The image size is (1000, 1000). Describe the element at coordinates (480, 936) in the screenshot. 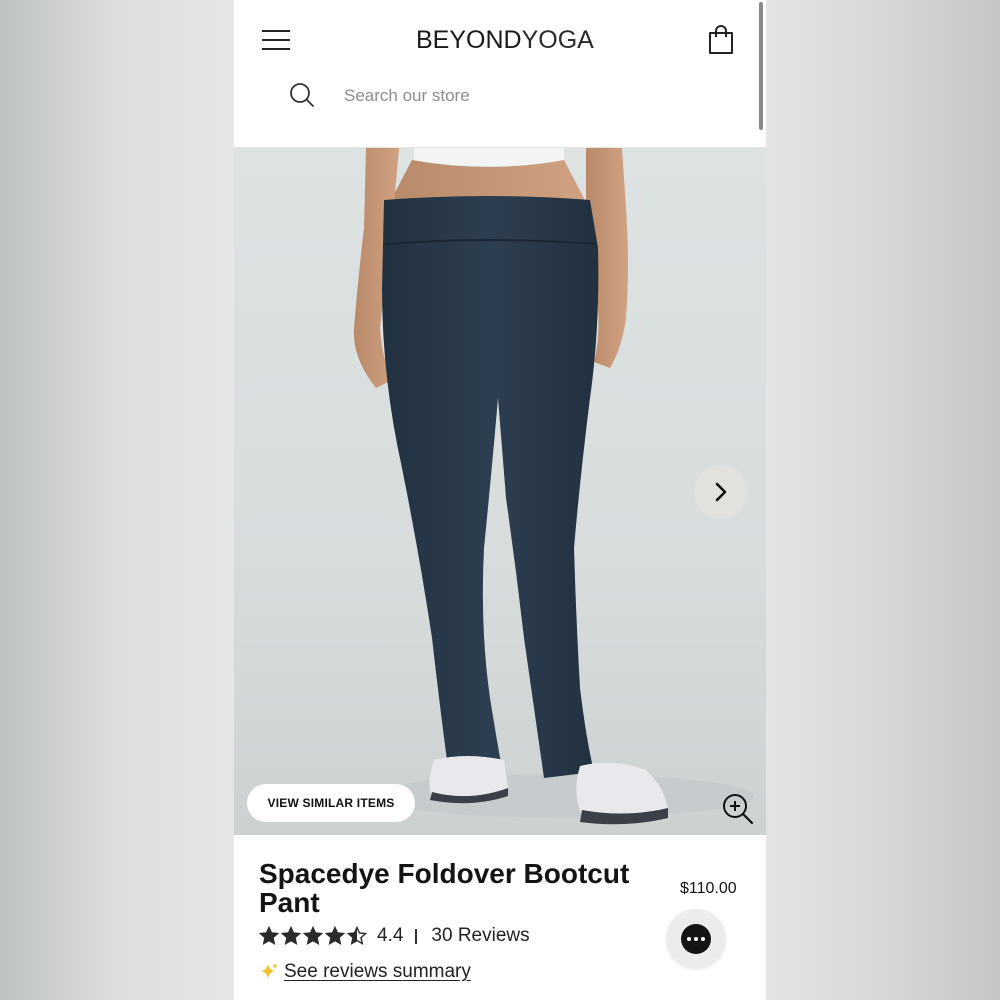

I see `reviews-count-link: 30 Reviews` at that location.